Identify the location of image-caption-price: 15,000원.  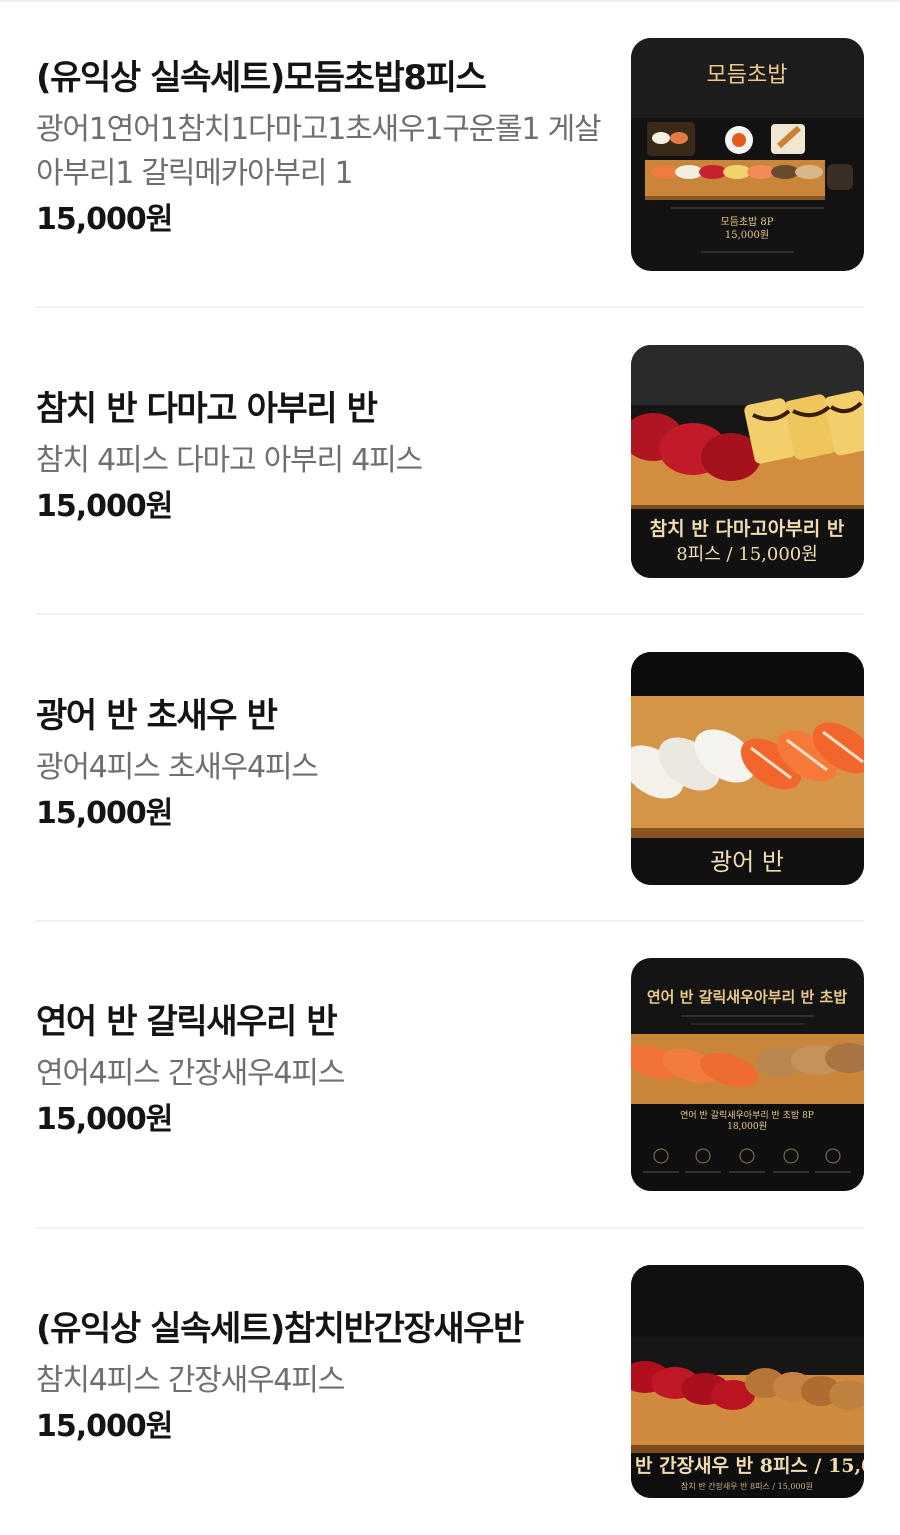
(747, 235).